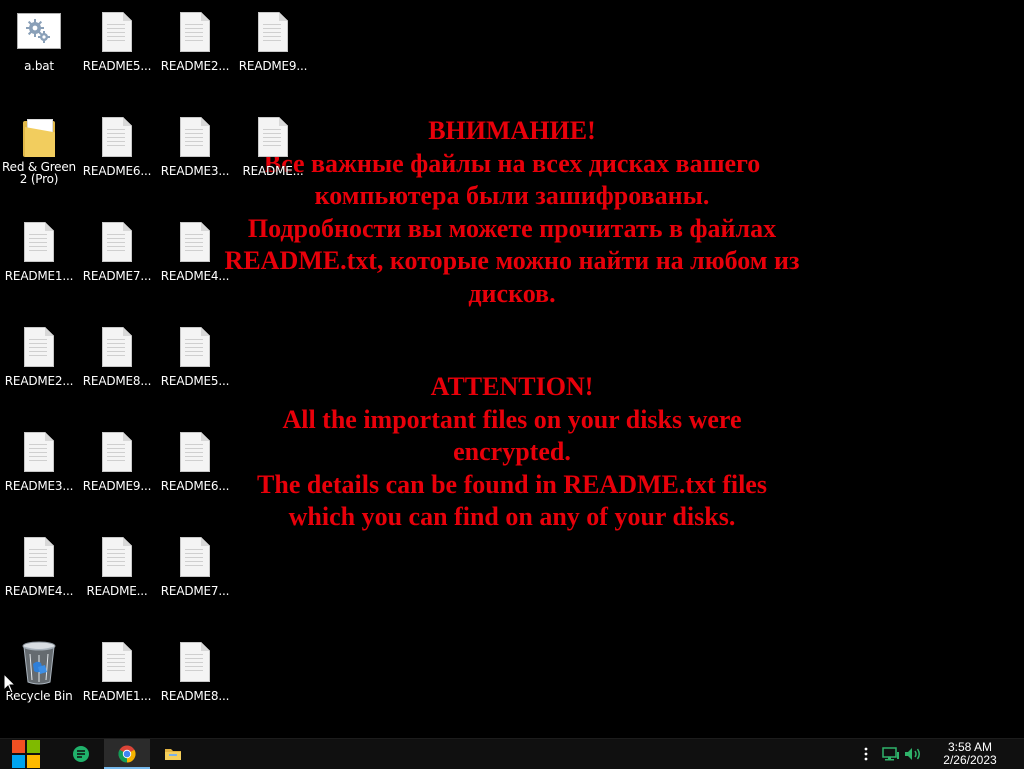  What do you see at coordinates (39, 137) in the screenshot?
I see `folder-icon` at bounding box center [39, 137].